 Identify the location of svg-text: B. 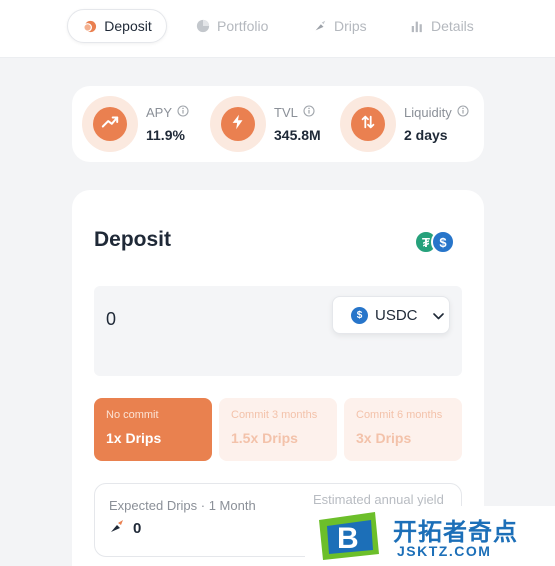
(348, 538).